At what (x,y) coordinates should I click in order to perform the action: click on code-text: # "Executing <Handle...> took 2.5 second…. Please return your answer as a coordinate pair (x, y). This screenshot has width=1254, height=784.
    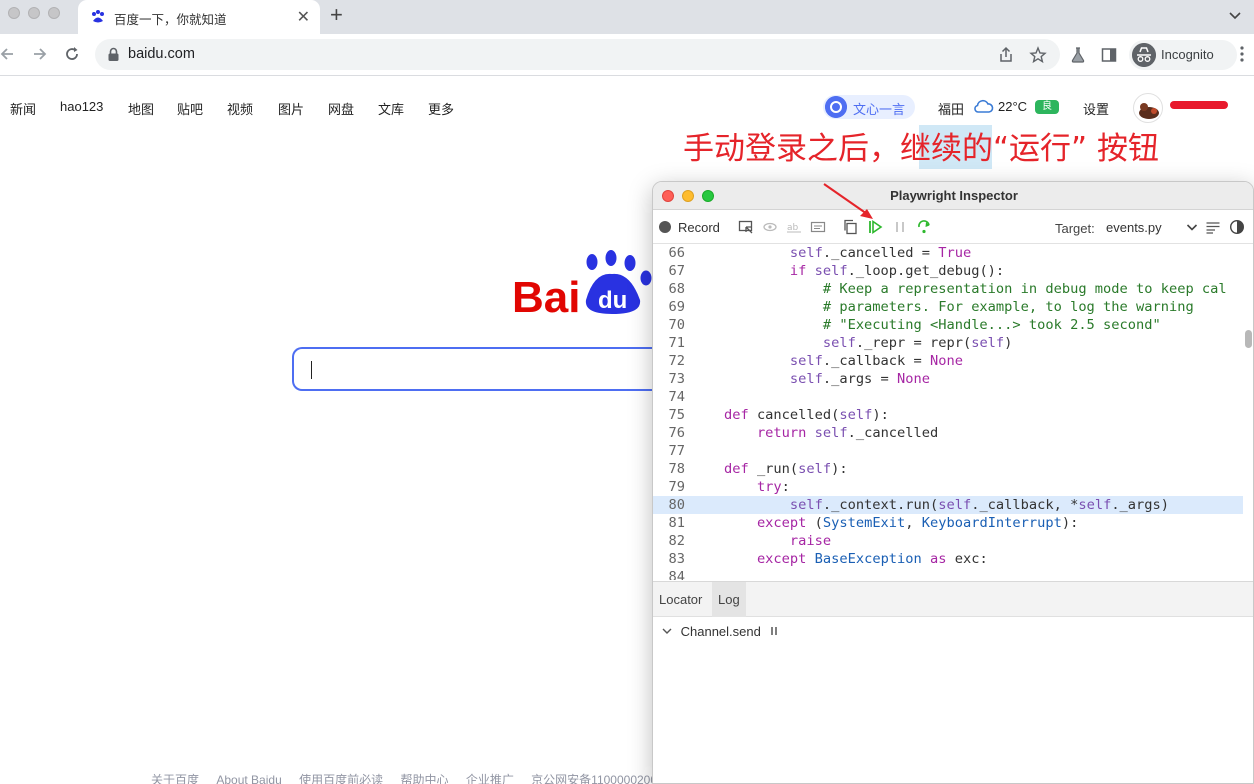
    Looking at the image, I should click on (991, 325).